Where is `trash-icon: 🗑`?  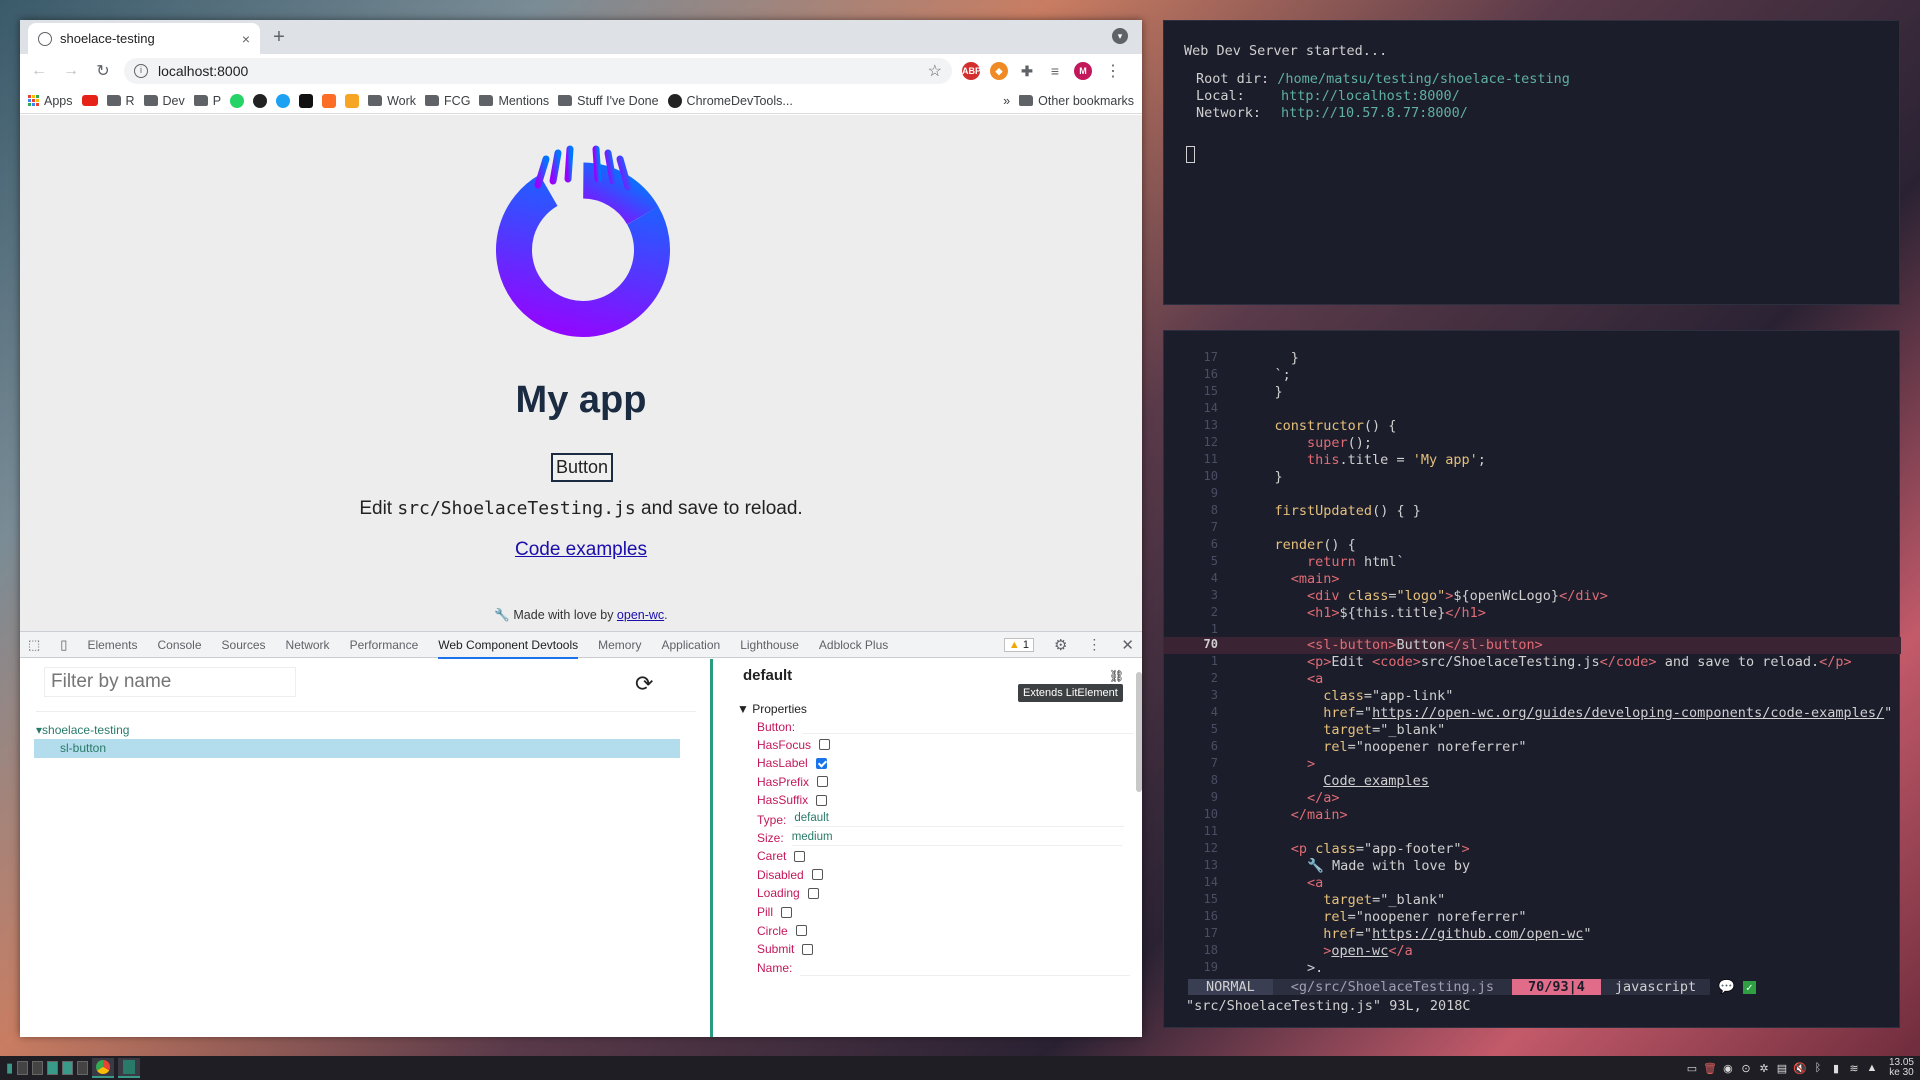 trash-icon: 🗑 is located at coordinates (1710, 1068).